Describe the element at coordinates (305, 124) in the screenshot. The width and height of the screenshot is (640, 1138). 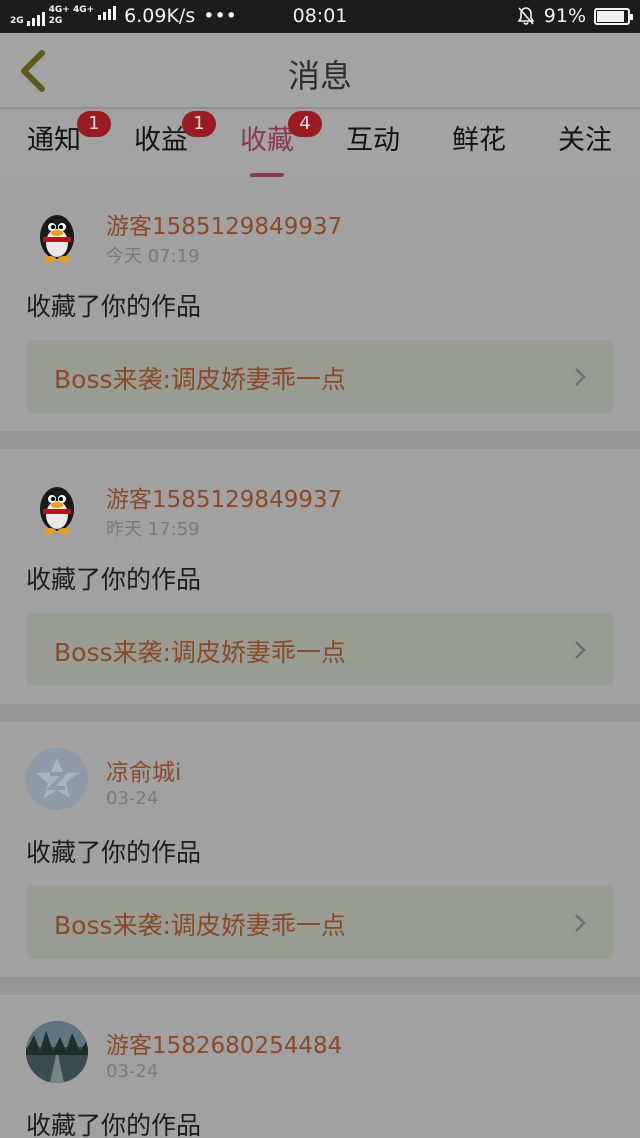
I see `unread-badge: 4` at that location.